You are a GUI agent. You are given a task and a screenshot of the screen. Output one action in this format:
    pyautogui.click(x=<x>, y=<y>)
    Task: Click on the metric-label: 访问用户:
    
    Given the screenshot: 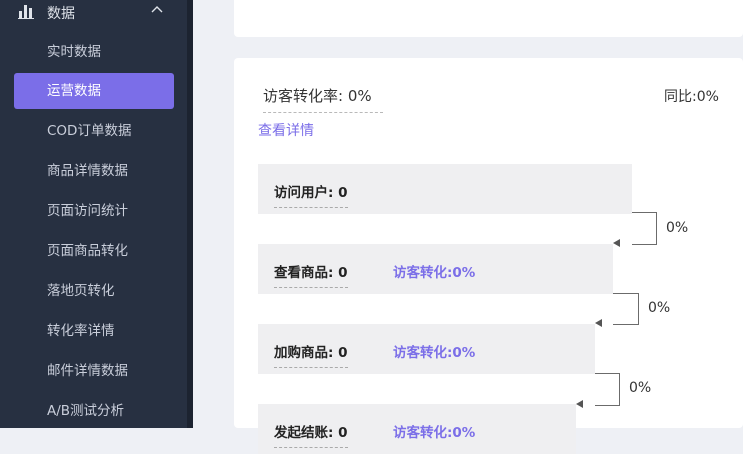 What is the action you would take?
    pyautogui.click(x=304, y=193)
    